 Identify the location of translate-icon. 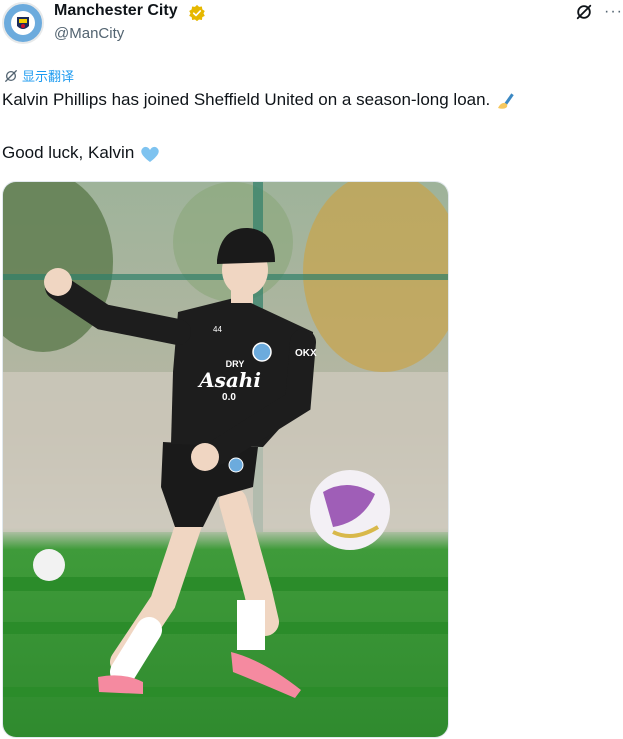
(11, 75).